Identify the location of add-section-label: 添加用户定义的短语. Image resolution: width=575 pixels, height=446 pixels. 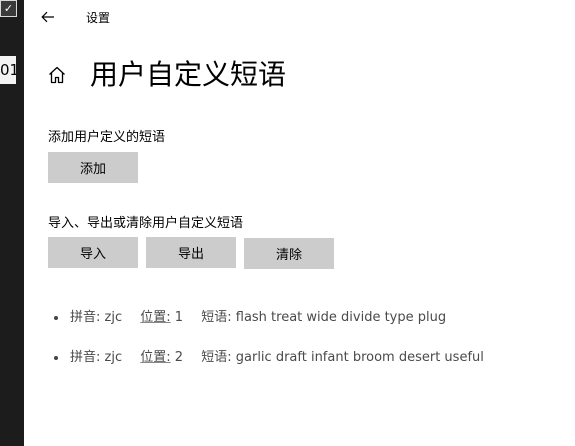
(107, 137).